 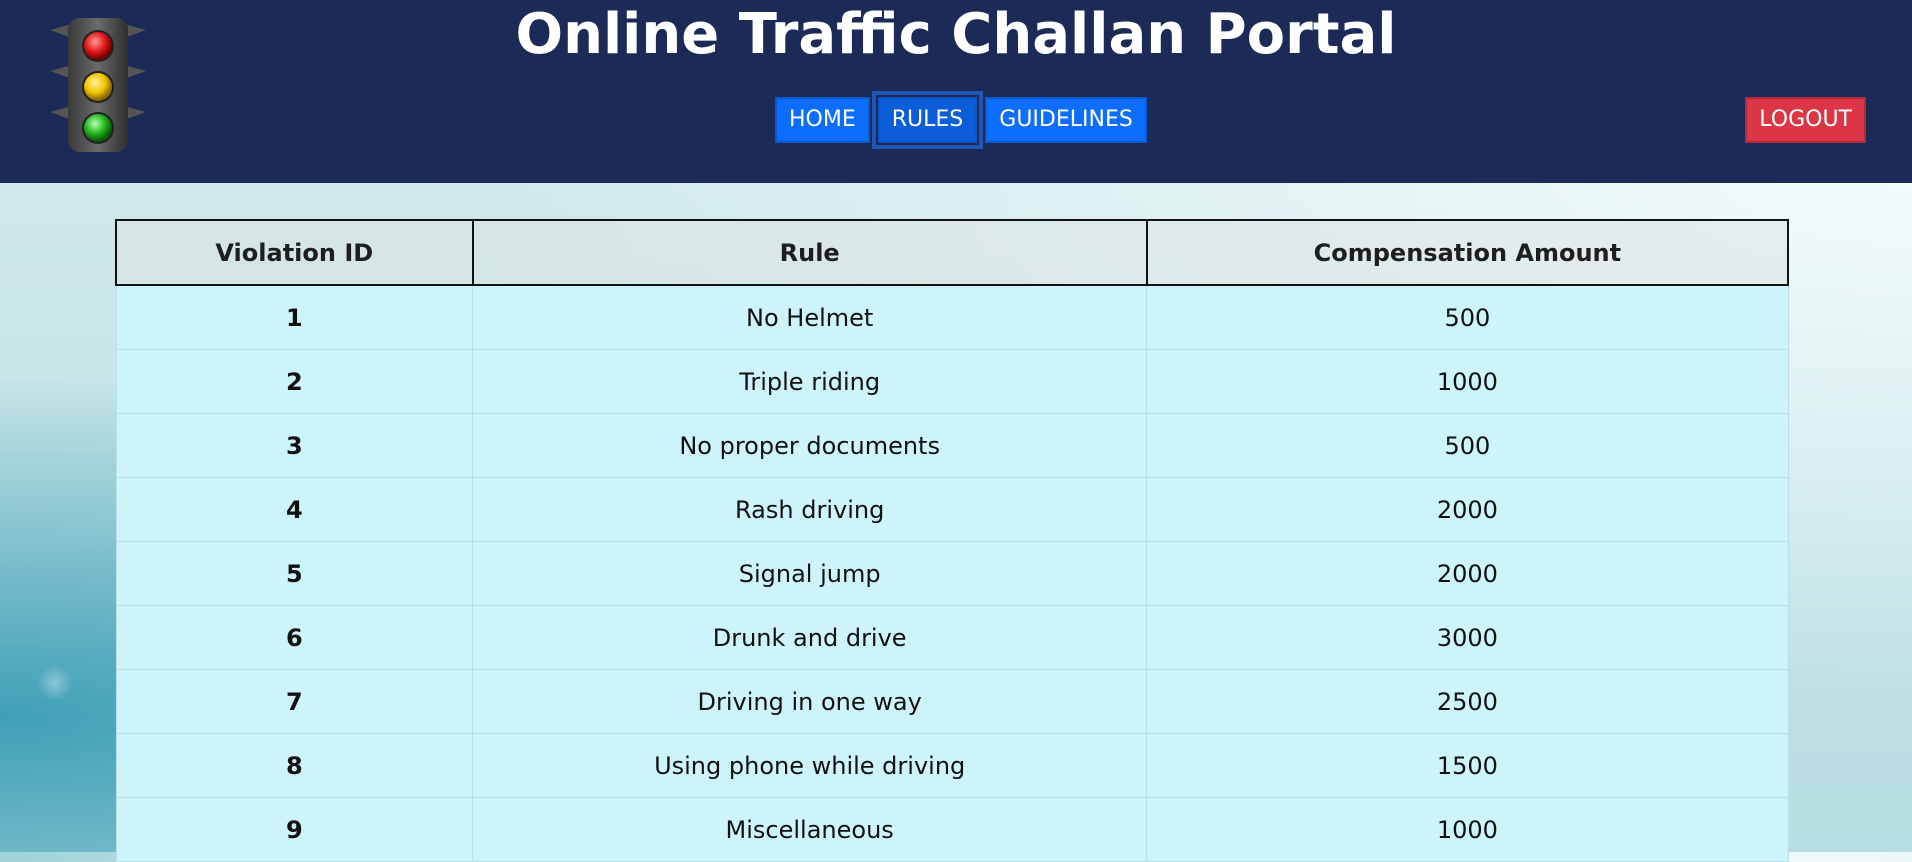 I want to click on table-row: 3 No proper documents 500, so click(x=952, y=445).